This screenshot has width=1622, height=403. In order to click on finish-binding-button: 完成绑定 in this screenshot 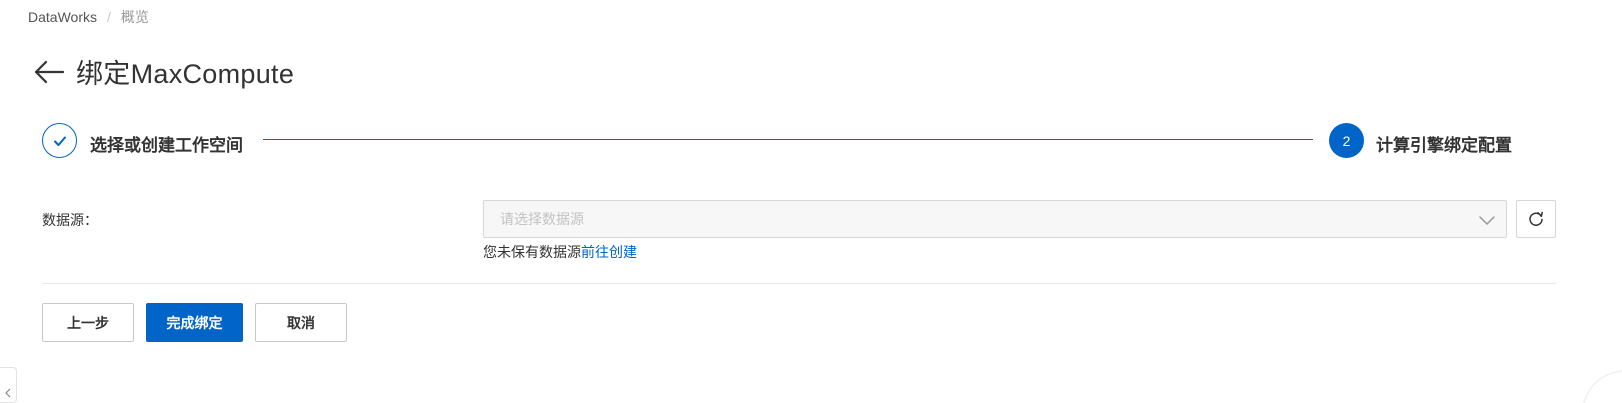, I will do `click(194, 322)`.